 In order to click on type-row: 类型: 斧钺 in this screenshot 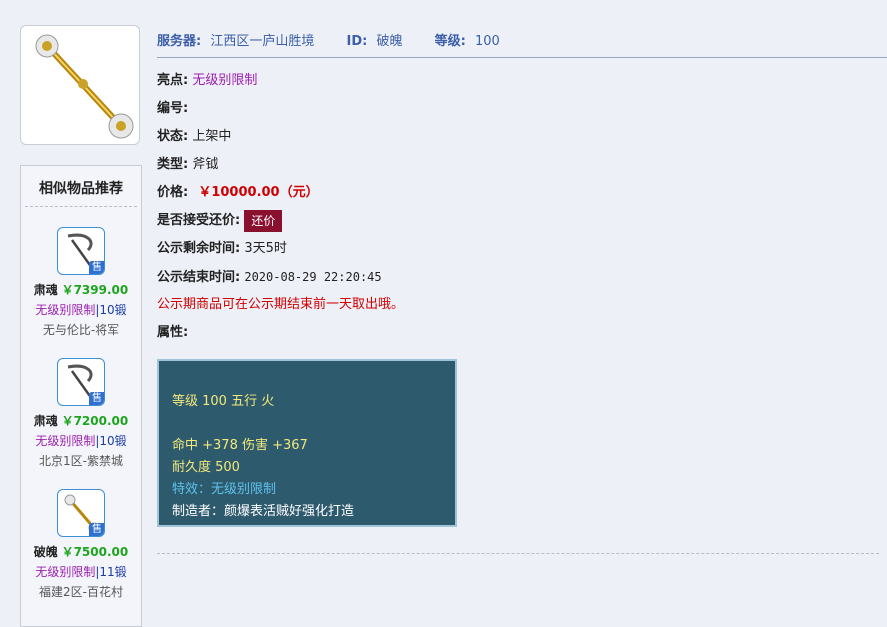, I will do `click(522, 165)`.